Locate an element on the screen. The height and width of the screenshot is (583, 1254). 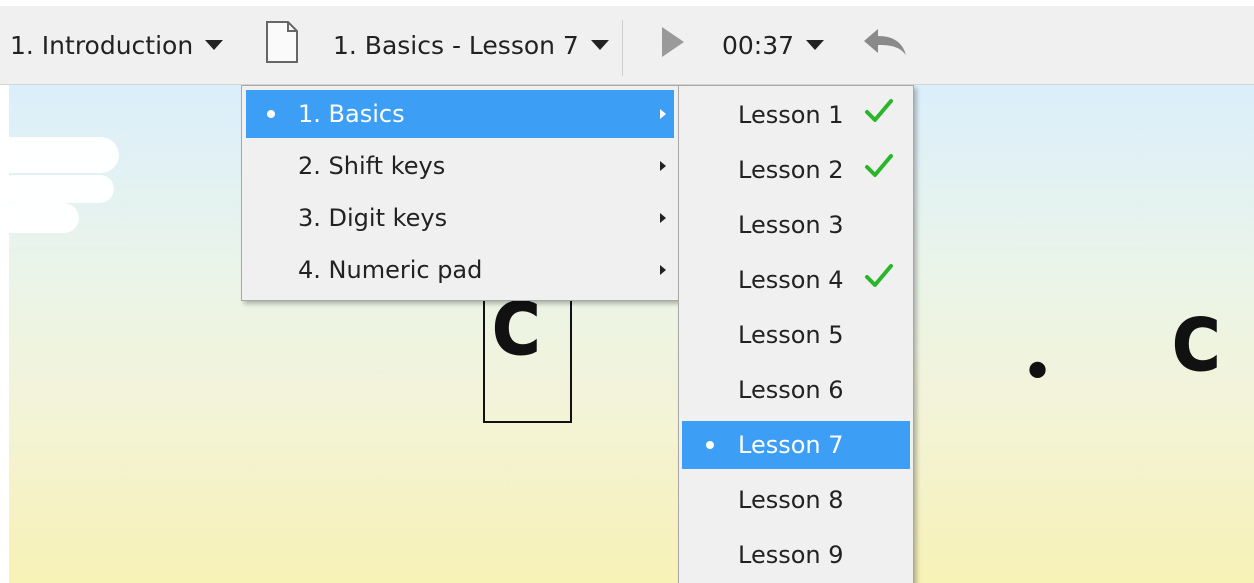
play-icon is located at coordinates (673, 45).